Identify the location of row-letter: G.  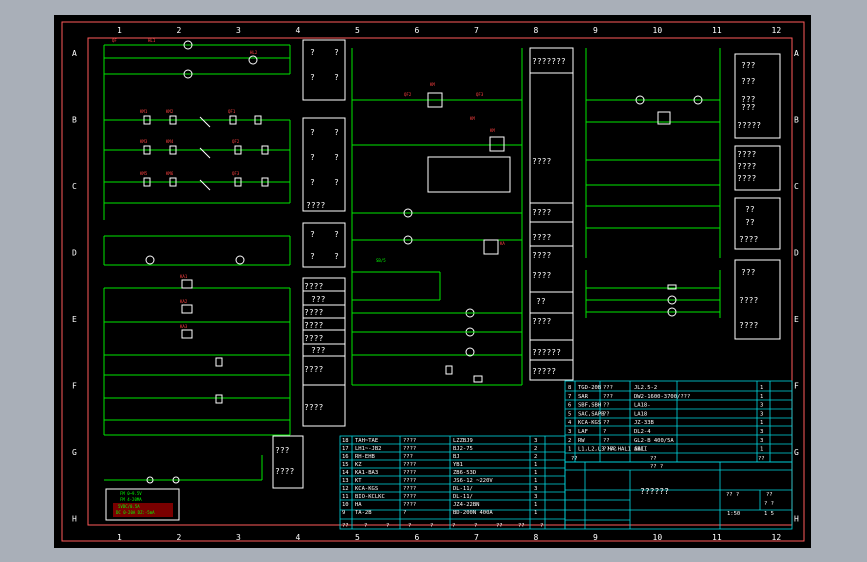
(796, 452).